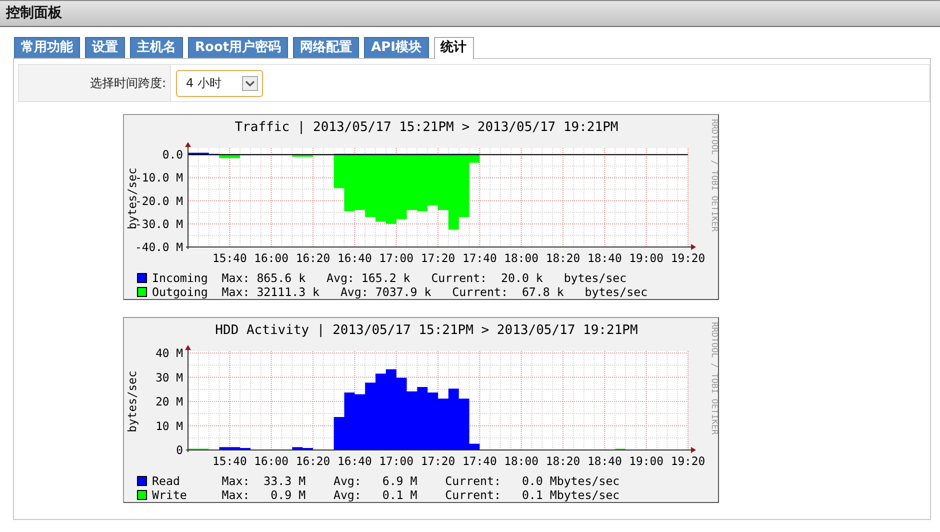 Image resolution: width=940 pixels, height=532 pixels. Describe the element at coordinates (169, 353) in the screenshot. I see `y-tick-label: 40 M` at that location.